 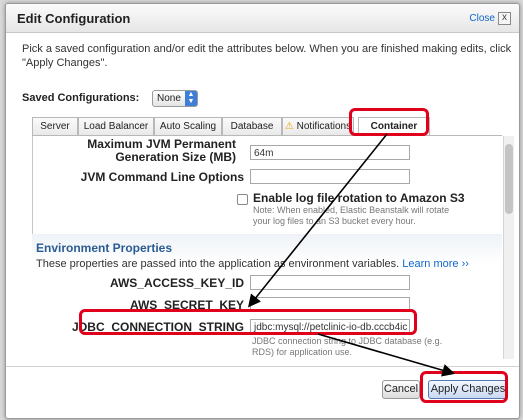 I want to click on dialog-title: Edit Configuration, so click(x=74, y=18).